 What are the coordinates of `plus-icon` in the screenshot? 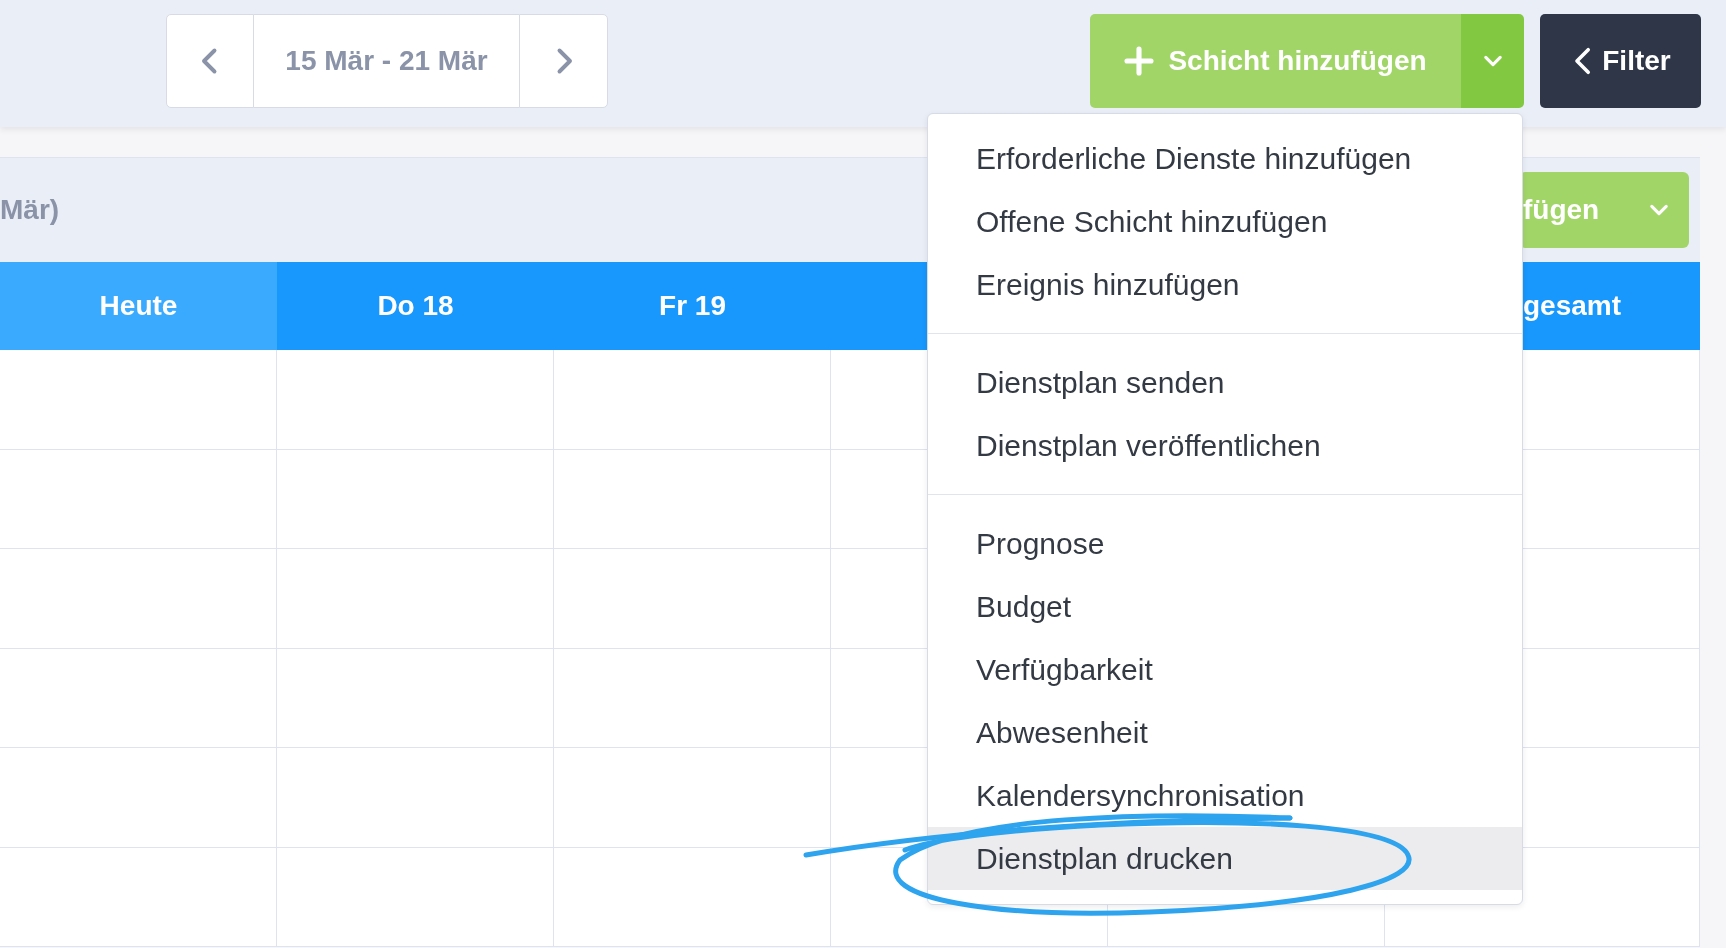 It's located at (1139, 61).